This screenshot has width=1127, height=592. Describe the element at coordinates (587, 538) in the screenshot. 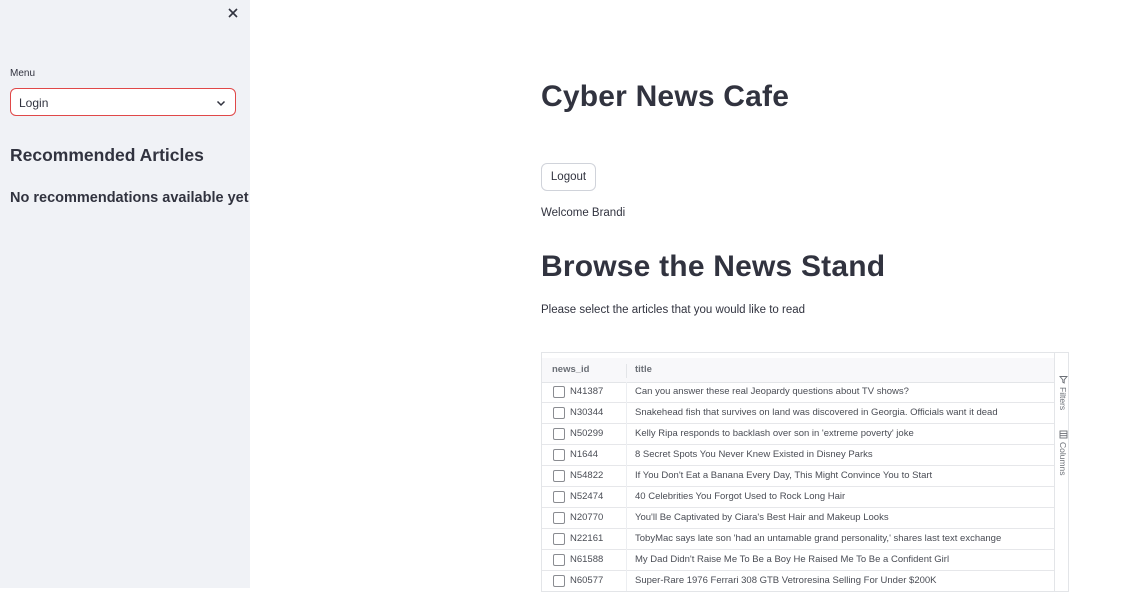

I see `cell-news-id: N22161` at that location.